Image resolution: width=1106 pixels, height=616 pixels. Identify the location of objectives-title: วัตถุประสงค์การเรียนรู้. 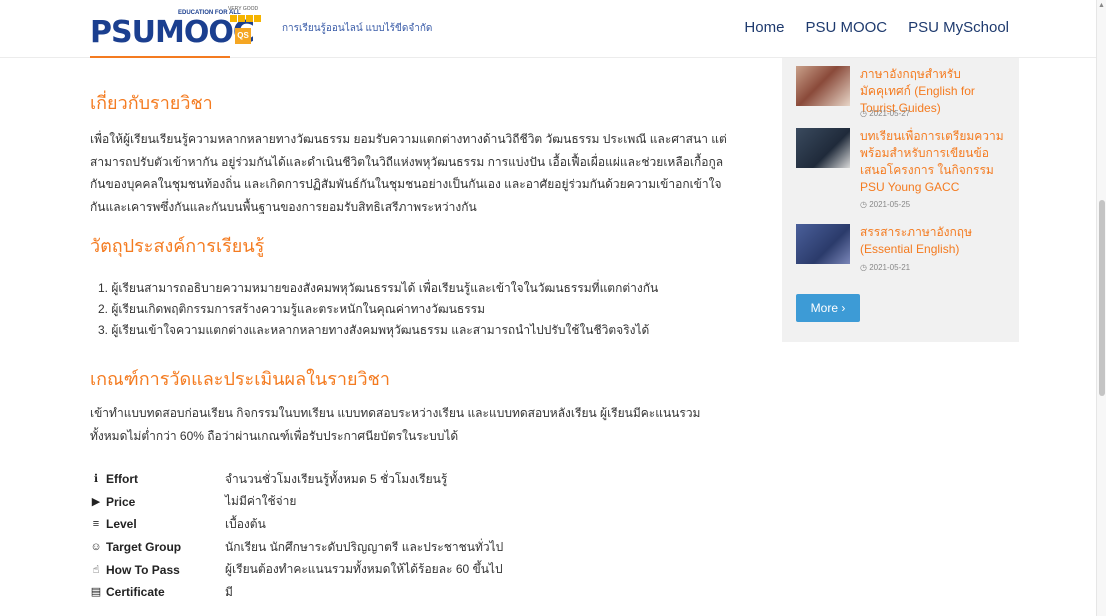
(177, 246).